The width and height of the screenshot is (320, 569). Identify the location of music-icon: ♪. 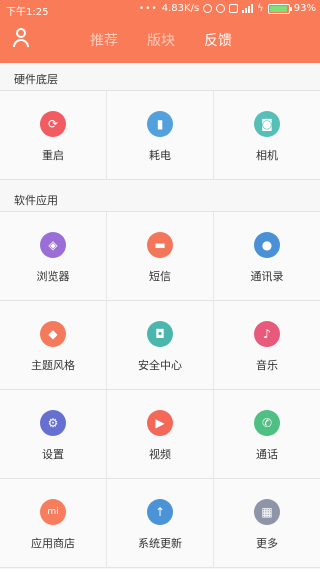
(267, 334).